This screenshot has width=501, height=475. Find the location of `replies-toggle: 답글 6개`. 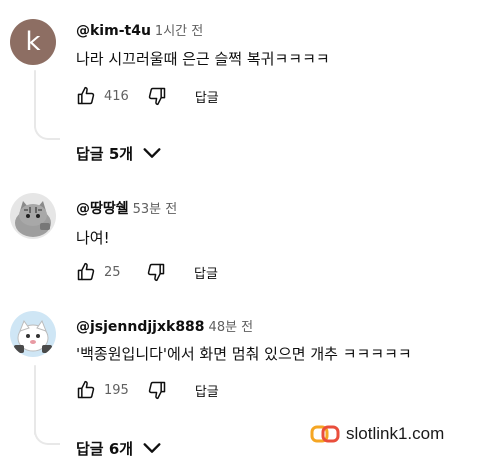

replies-toggle: 답글 6개 is located at coordinates (119, 448).